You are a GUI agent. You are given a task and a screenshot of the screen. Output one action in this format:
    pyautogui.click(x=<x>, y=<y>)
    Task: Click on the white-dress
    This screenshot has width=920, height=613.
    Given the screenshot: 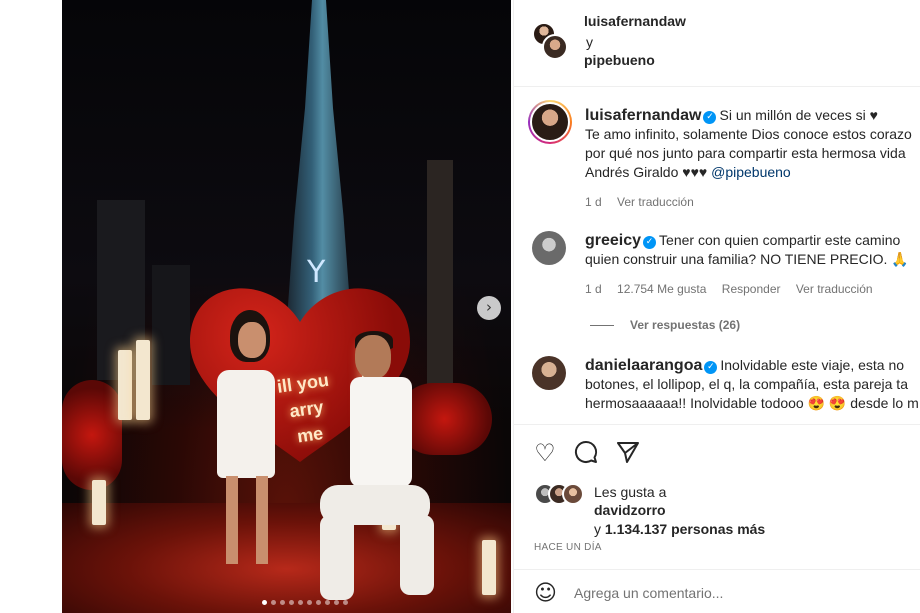 What is the action you would take?
    pyautogui.click(x=246, y=424)
    